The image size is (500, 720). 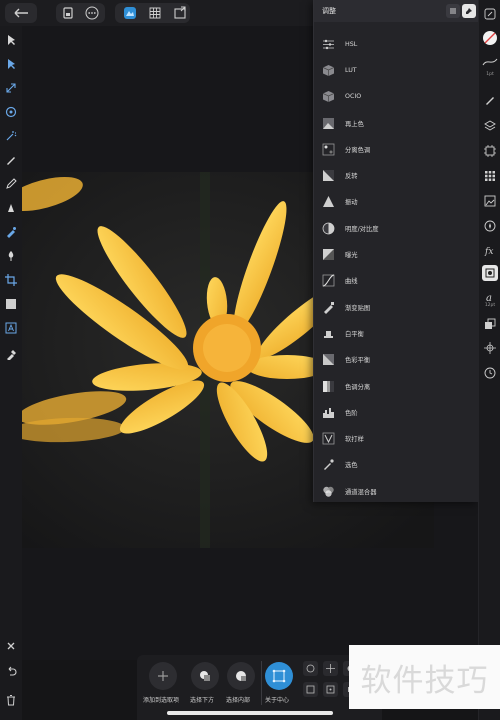 I want to click on stock-button, so click(x=490, y=201).